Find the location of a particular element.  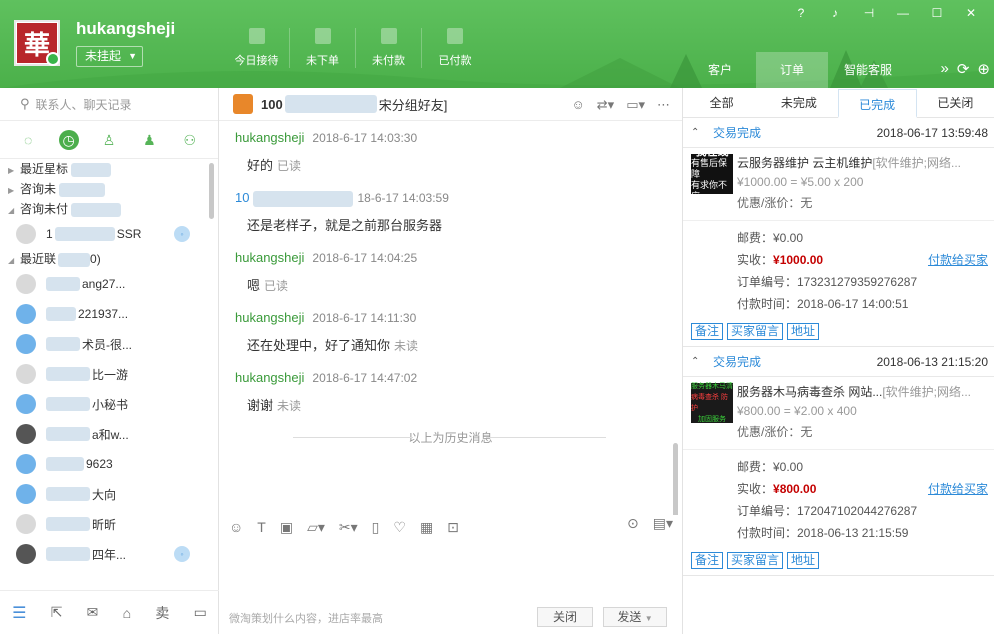

tip-text: 微淘策划什么内容，进店率最高 is located at coordinates (306, 618).